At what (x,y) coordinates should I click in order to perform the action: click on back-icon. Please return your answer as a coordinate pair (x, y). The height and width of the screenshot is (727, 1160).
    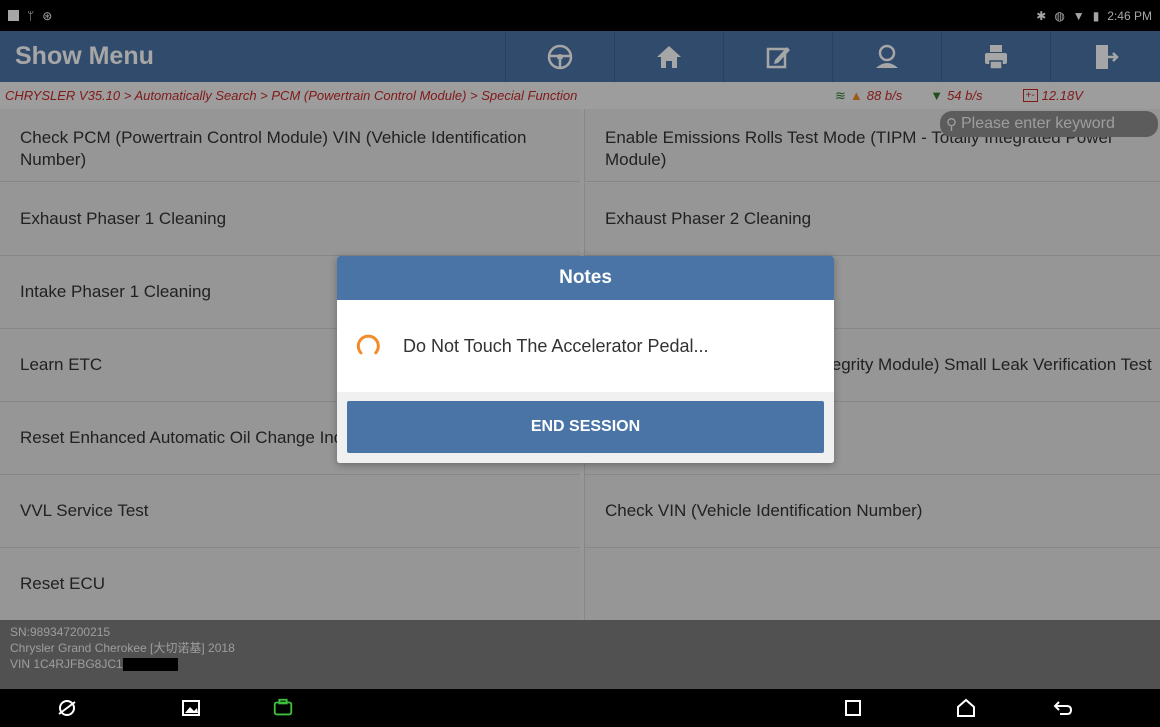
    Looking at the image, I should click on (1063, 708).